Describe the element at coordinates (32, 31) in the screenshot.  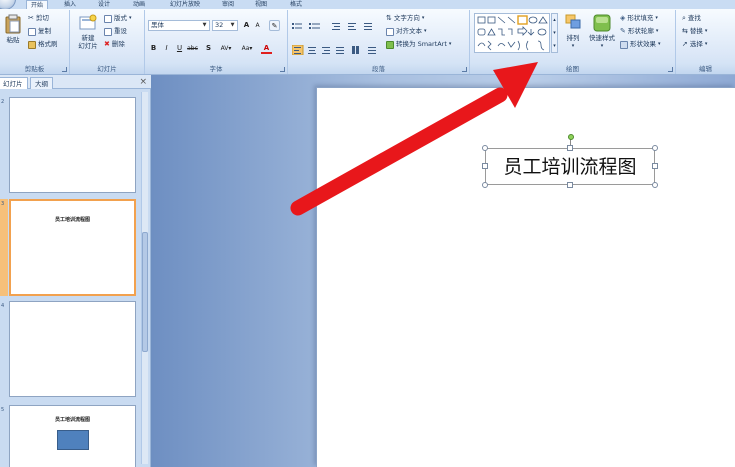
I see `copy-icon` at that location.